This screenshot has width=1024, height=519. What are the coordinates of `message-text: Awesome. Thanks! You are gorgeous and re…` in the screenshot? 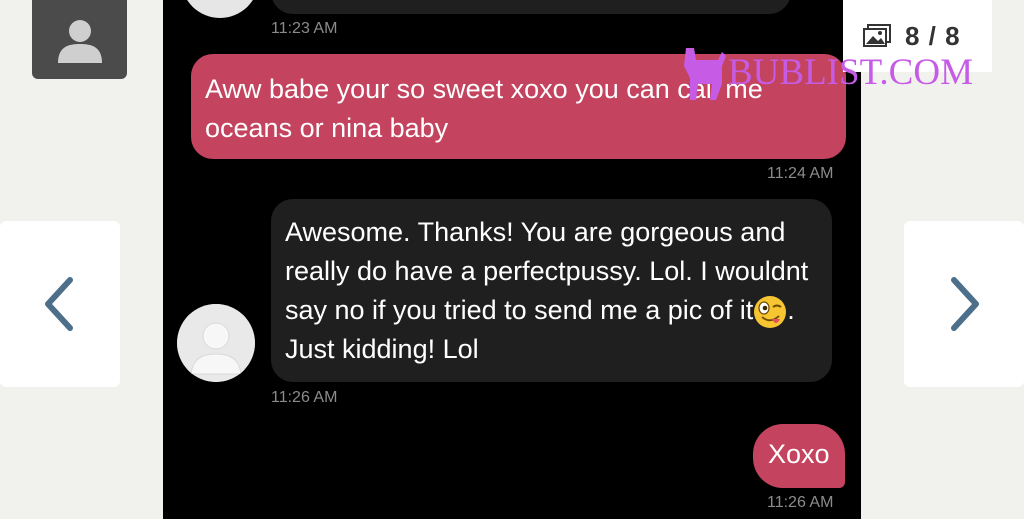 It's located at (547, 271).